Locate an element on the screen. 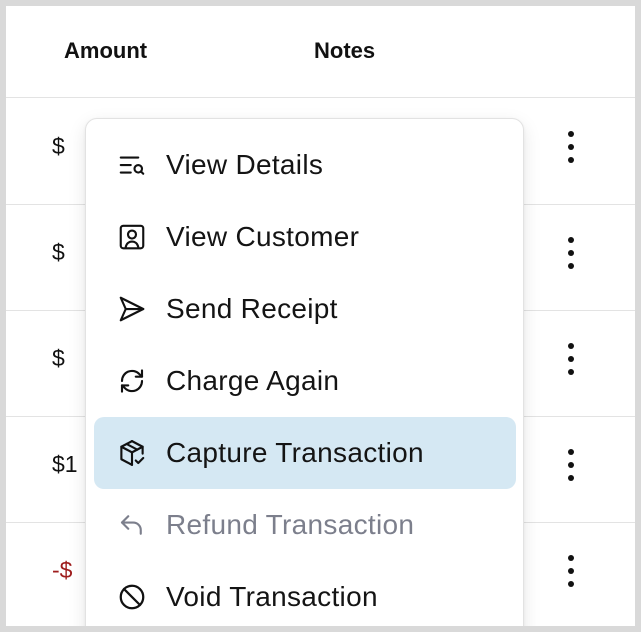  menu-item-capture-transaction: Capture Transaction is located at coordinates (305, 453).